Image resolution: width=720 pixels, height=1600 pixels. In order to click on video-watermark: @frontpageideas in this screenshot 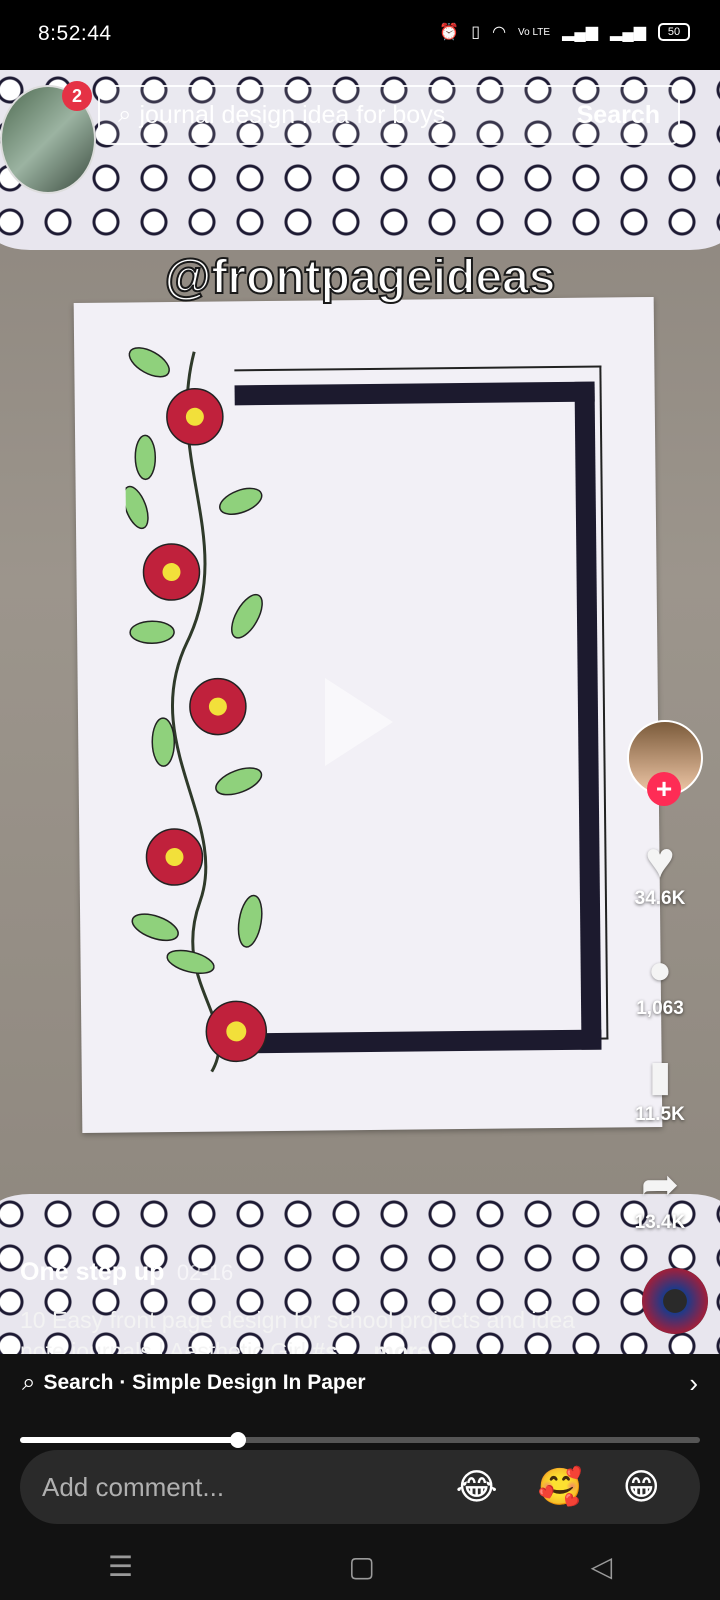, I will do `click(360, 277)`.